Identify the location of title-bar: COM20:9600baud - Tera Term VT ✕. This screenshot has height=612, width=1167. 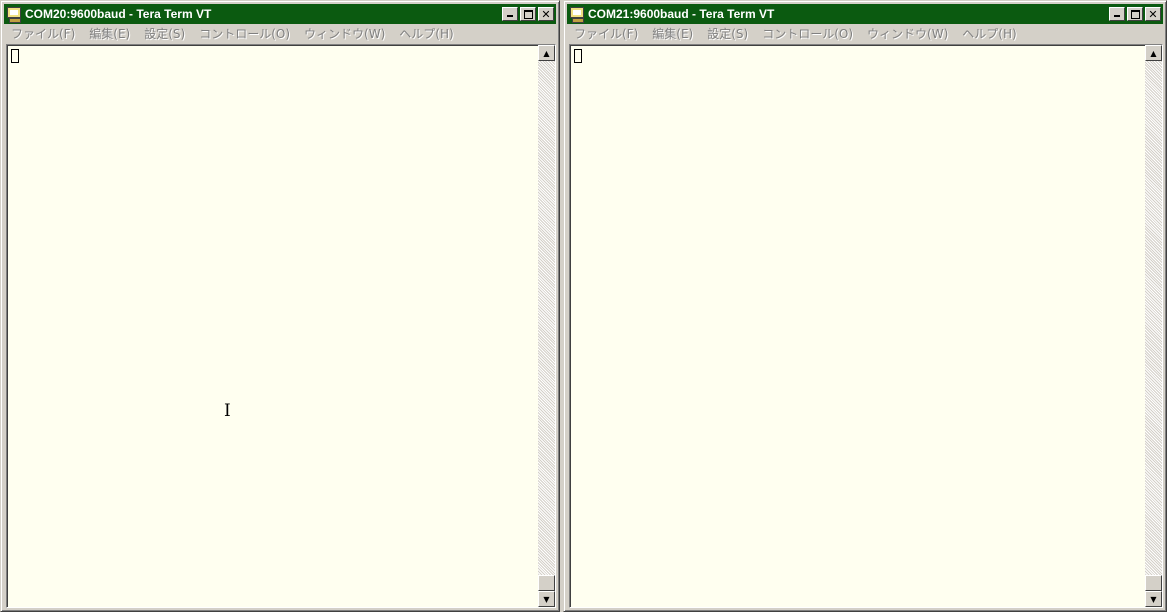
(280, 14).